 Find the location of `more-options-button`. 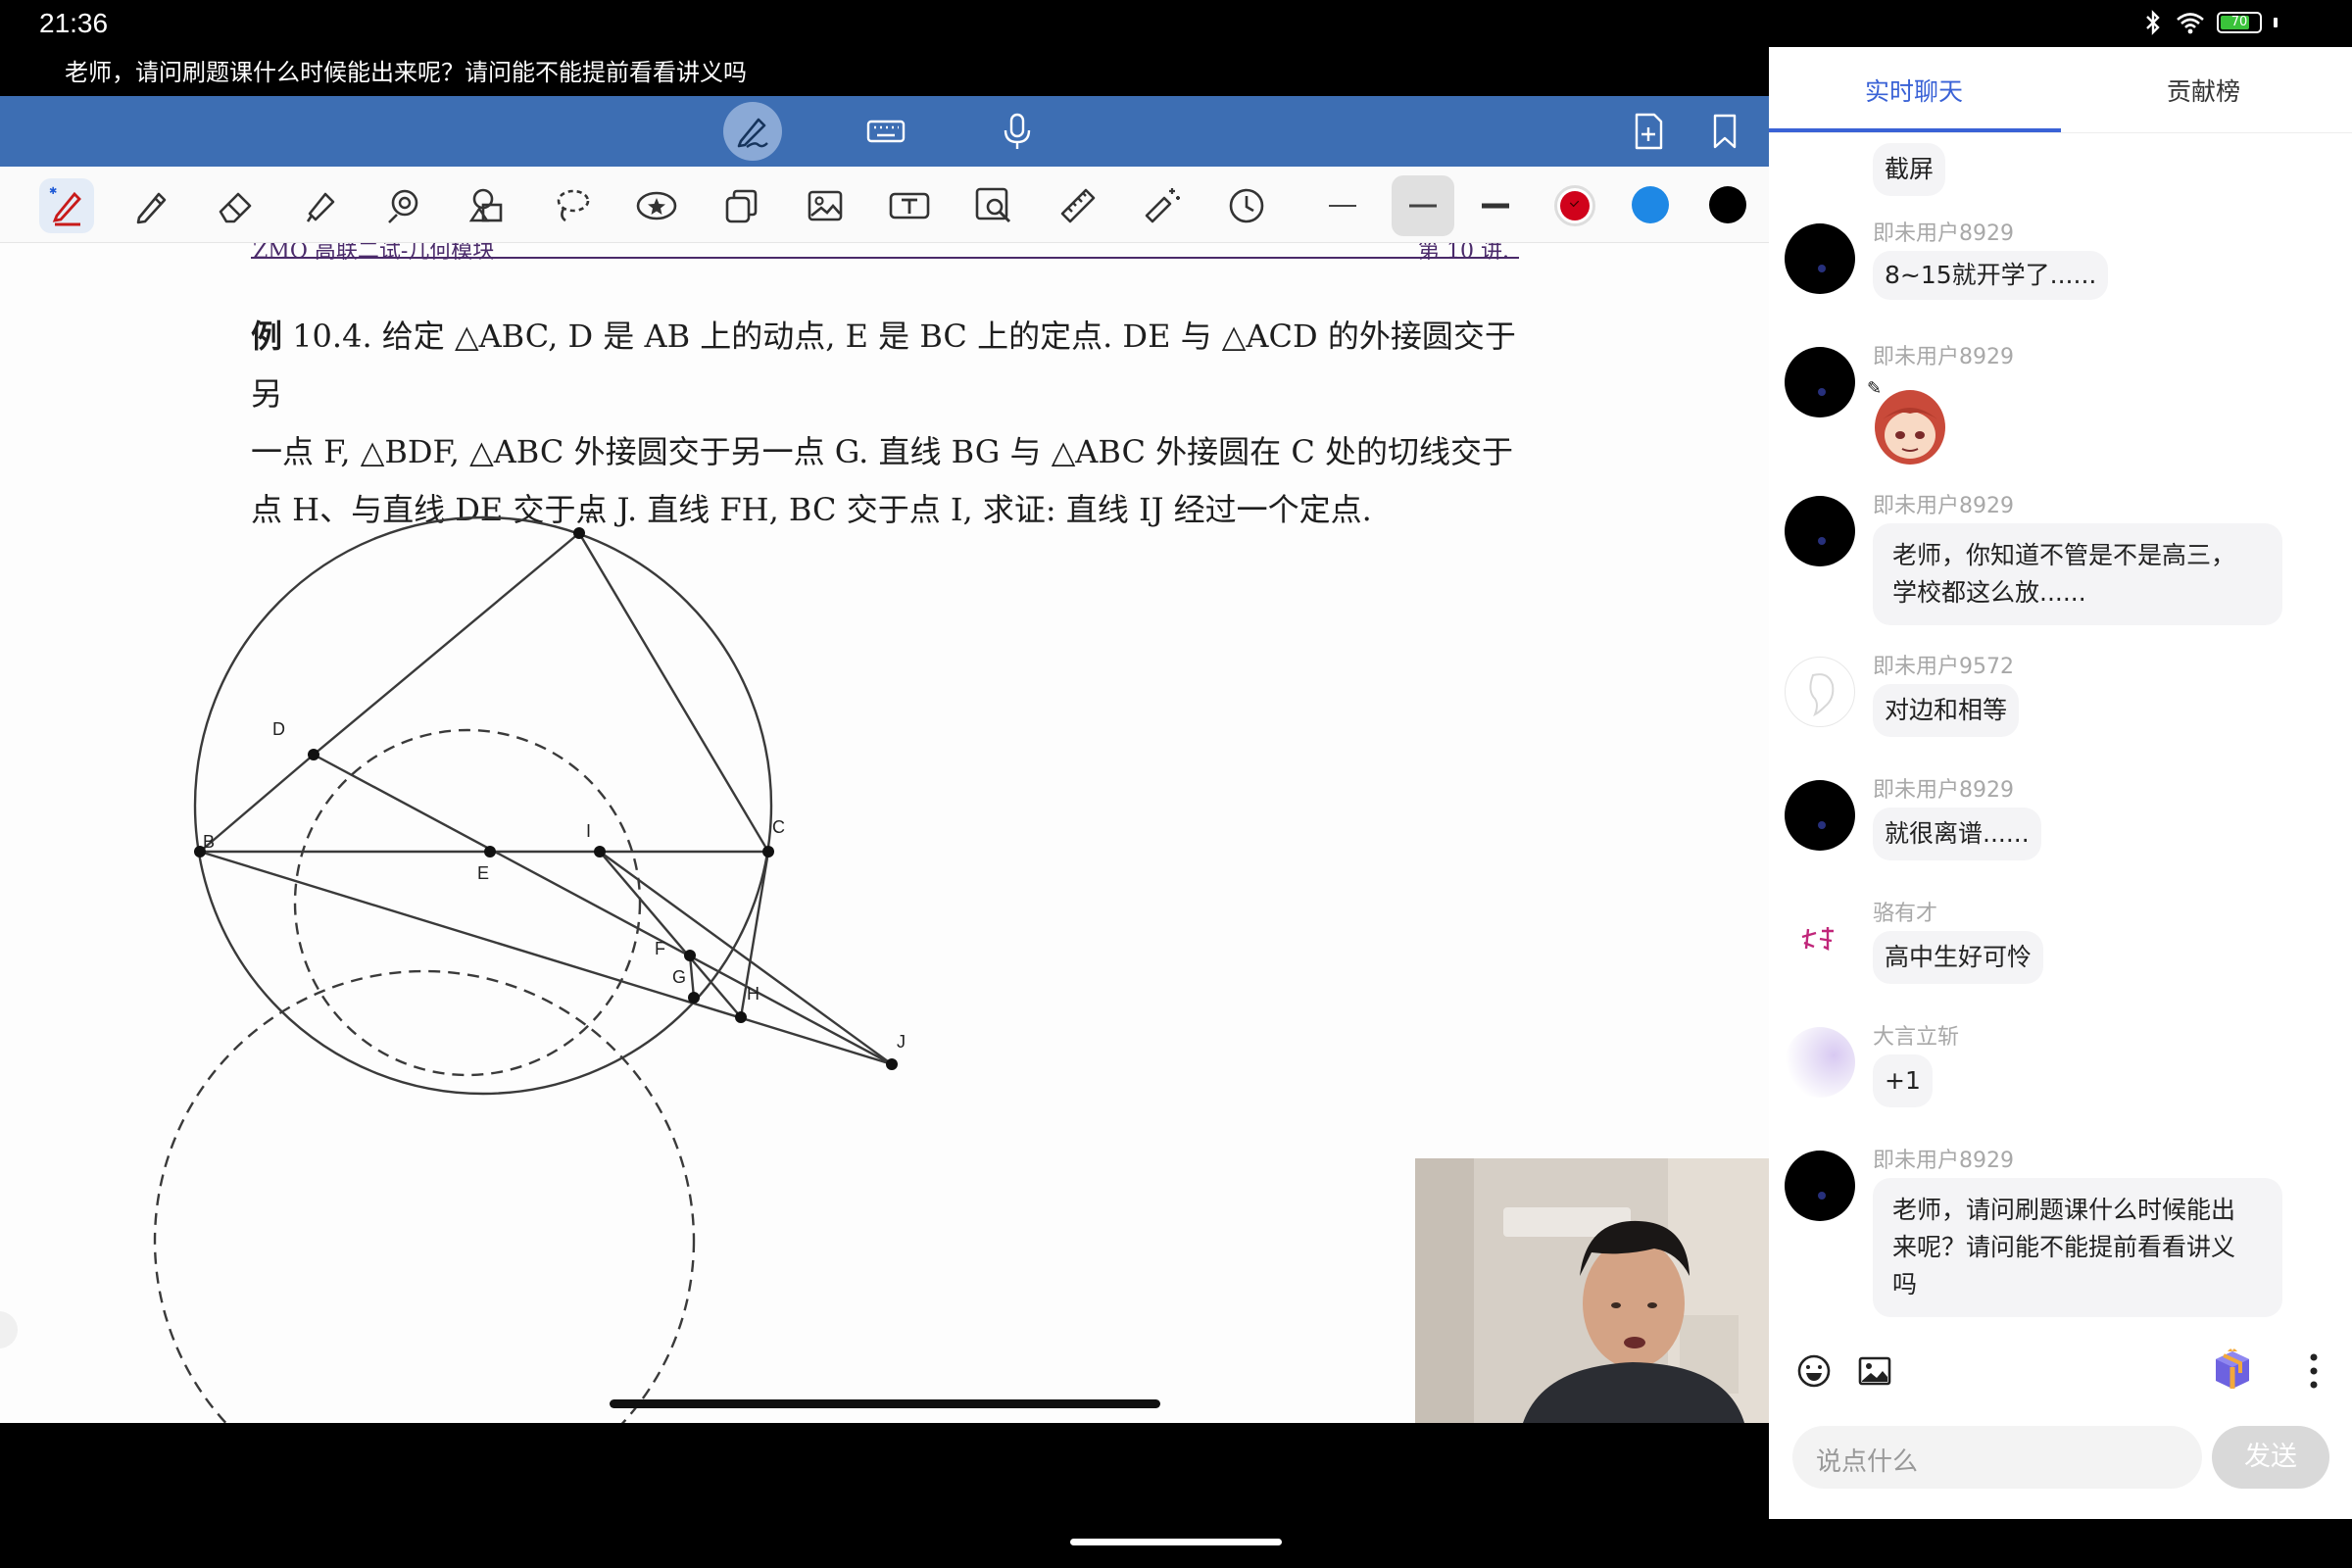

more-options-button is located at coordinates (2314, 1373).